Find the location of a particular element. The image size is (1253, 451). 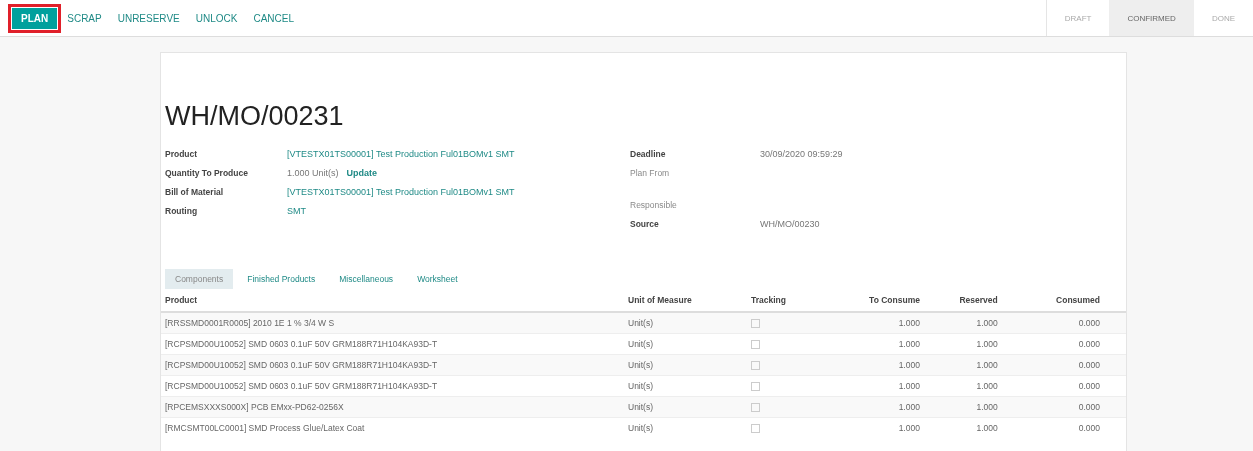

action-button: UNRESERVE is located at coordinates (148, 18).